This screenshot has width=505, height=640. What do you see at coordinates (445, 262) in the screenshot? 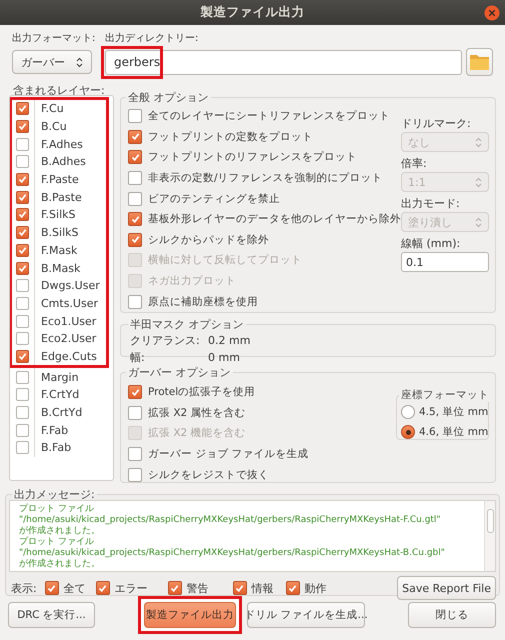
I see `input-field: 0.1` at bounding box center [445, 262].